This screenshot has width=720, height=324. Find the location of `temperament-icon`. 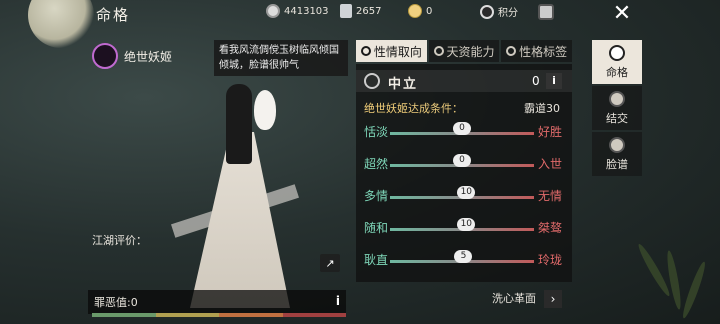

temperament-icon is located at coordinates (365, 51).